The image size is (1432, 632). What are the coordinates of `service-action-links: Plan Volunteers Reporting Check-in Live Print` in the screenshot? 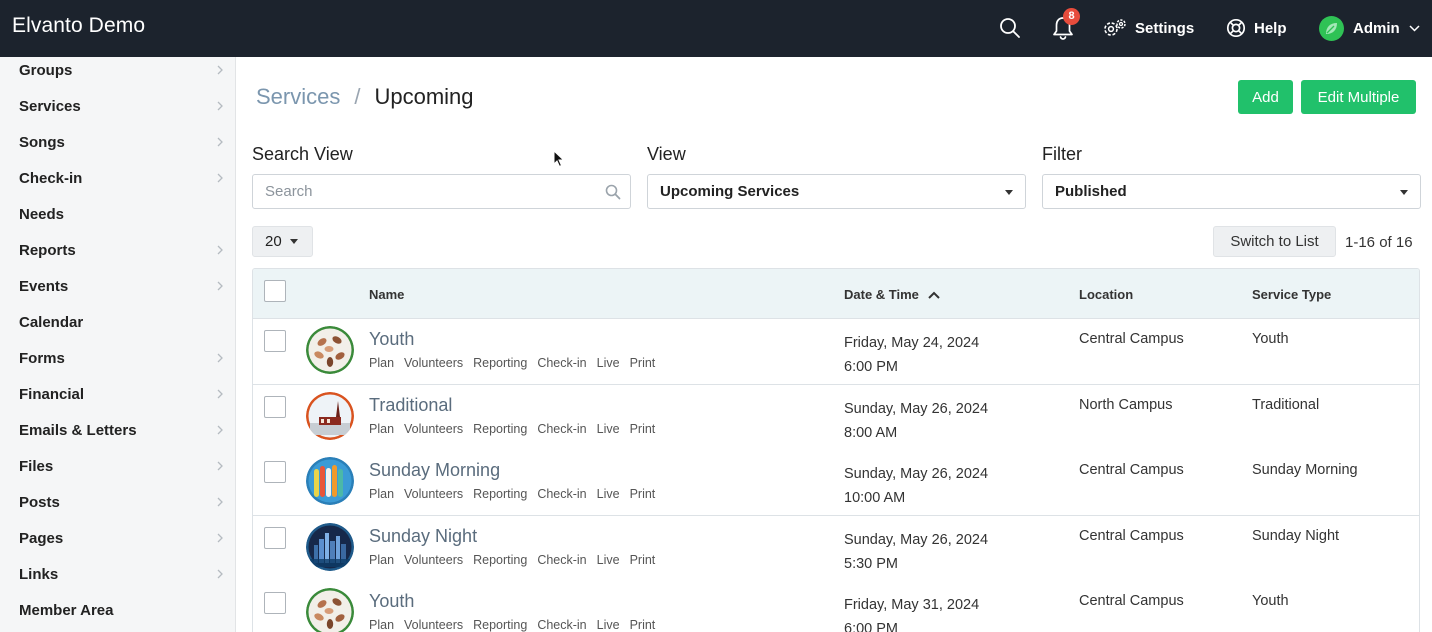 It's located at (512, 560).